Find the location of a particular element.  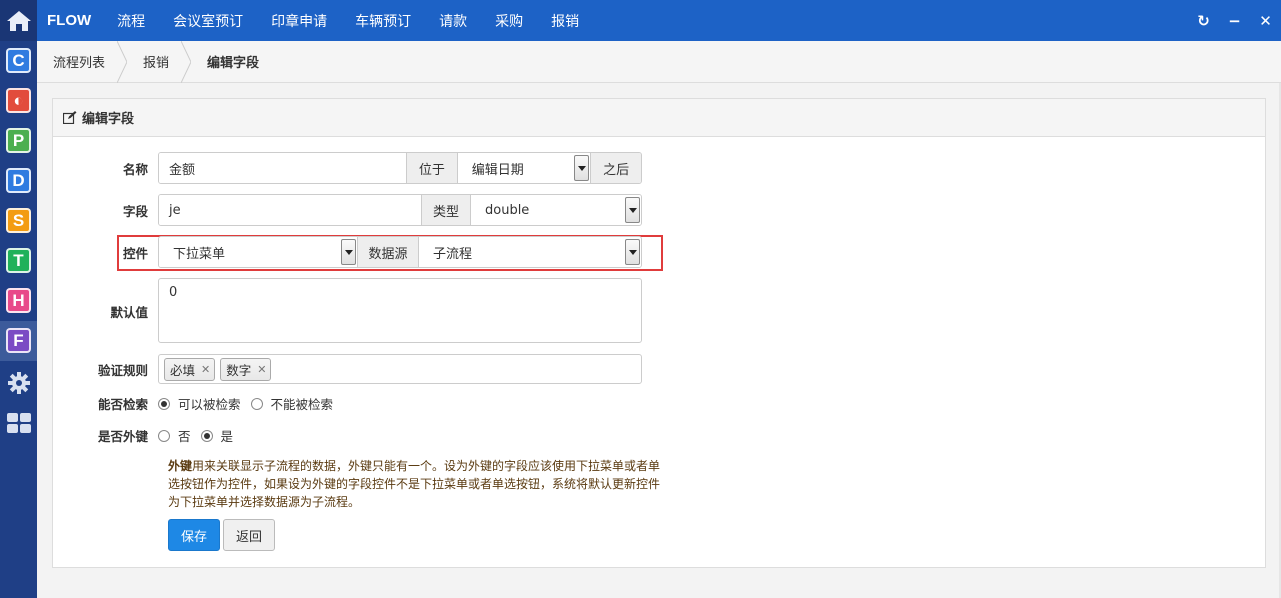

settings-button is located at coordinates (18, 383).